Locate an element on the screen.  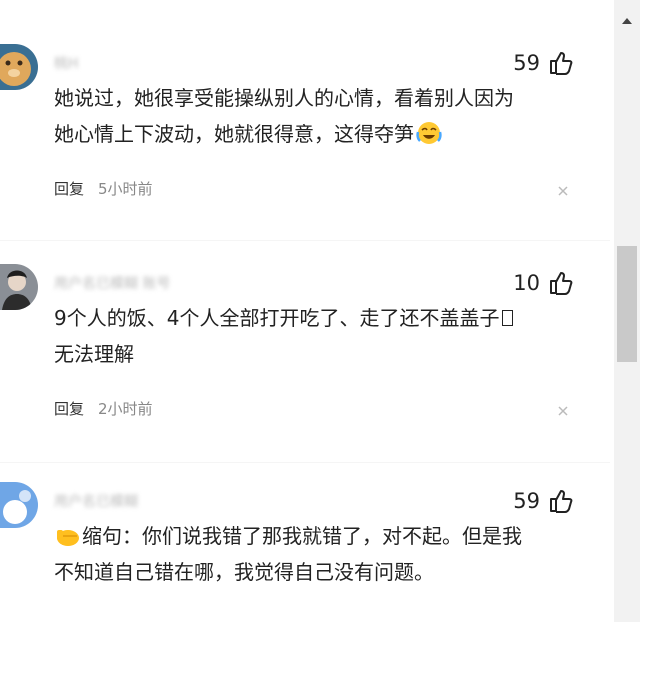
username: 桃H is located at coordinates (149, 64).